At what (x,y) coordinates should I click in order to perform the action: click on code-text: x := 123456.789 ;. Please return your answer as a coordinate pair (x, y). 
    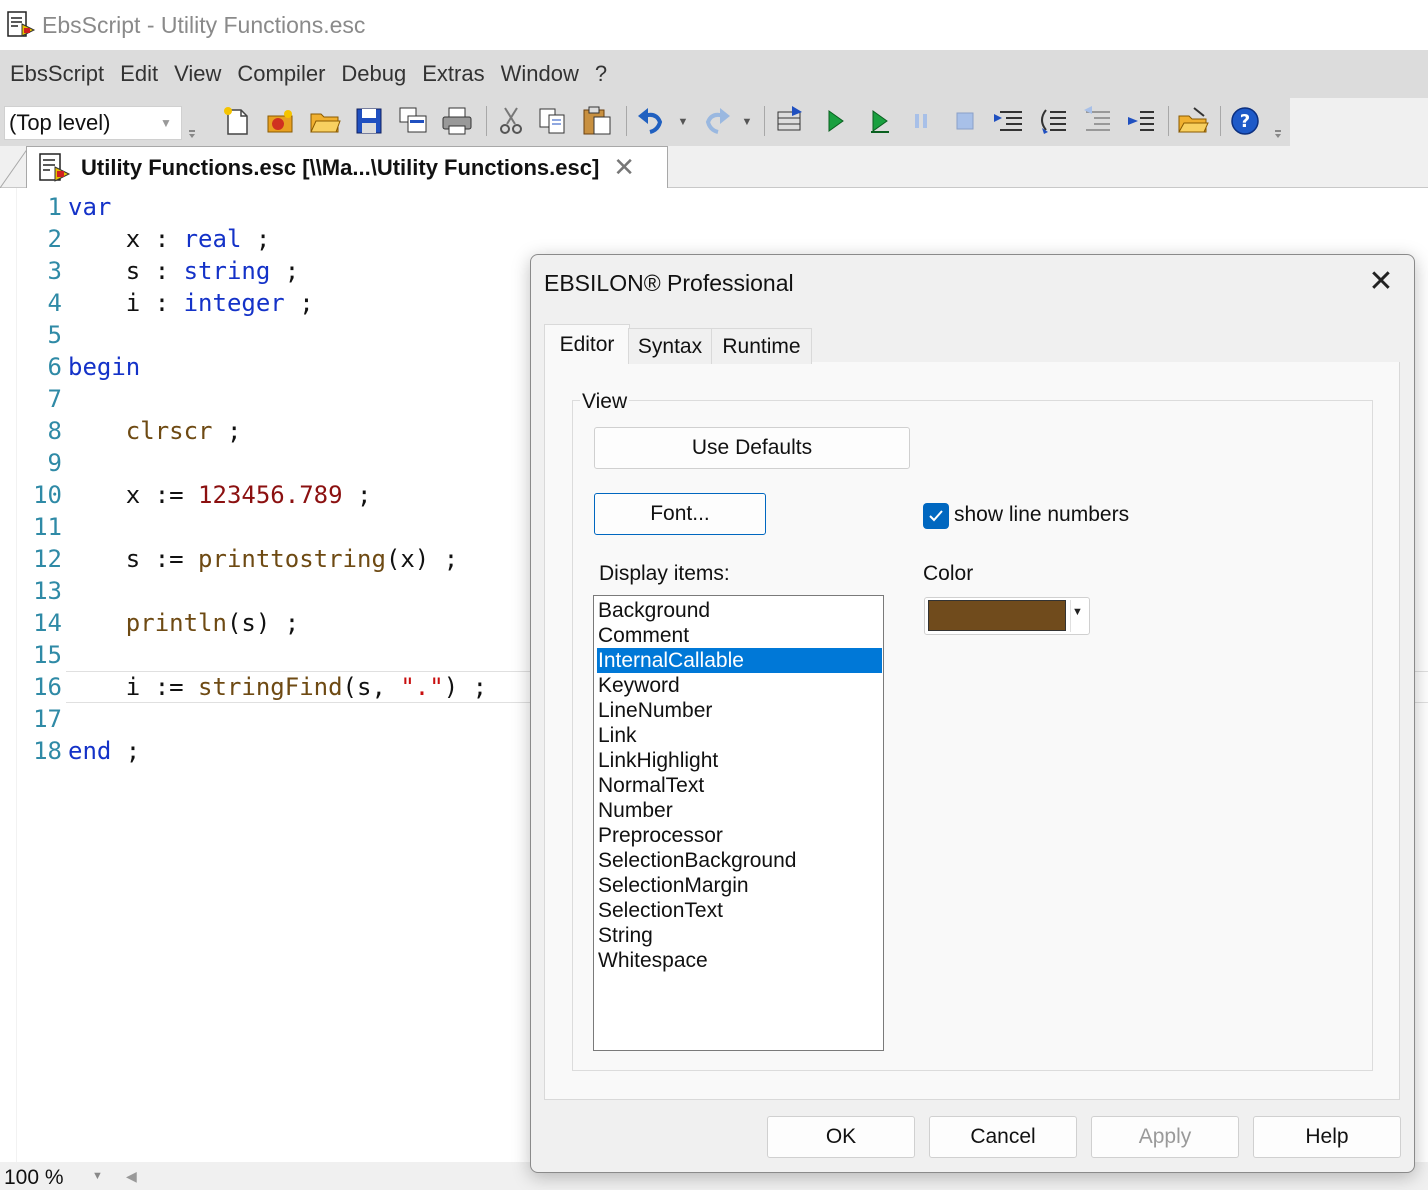
    Looking at the image, I should click on (220, 495).